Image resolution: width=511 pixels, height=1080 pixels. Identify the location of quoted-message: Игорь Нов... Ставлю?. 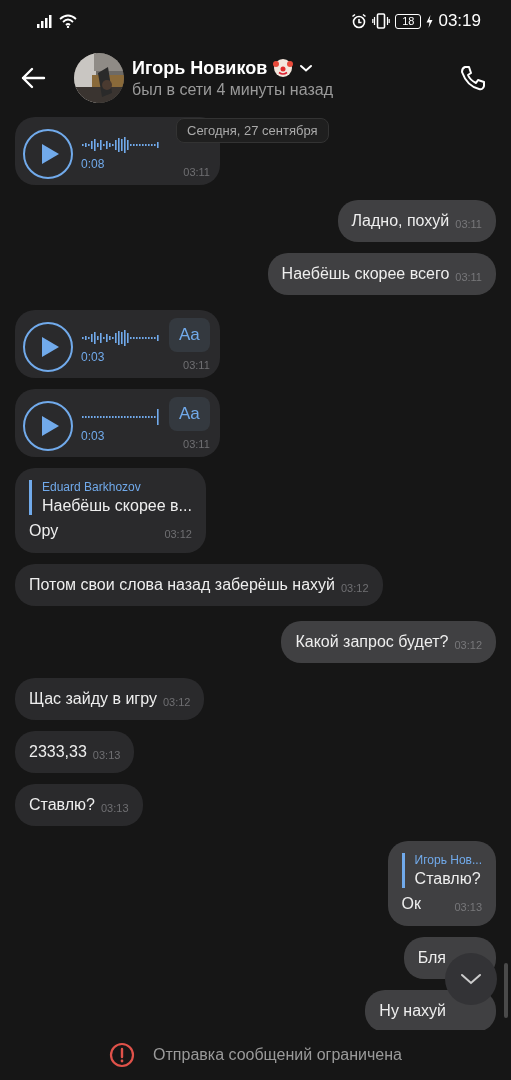
(441, 870).